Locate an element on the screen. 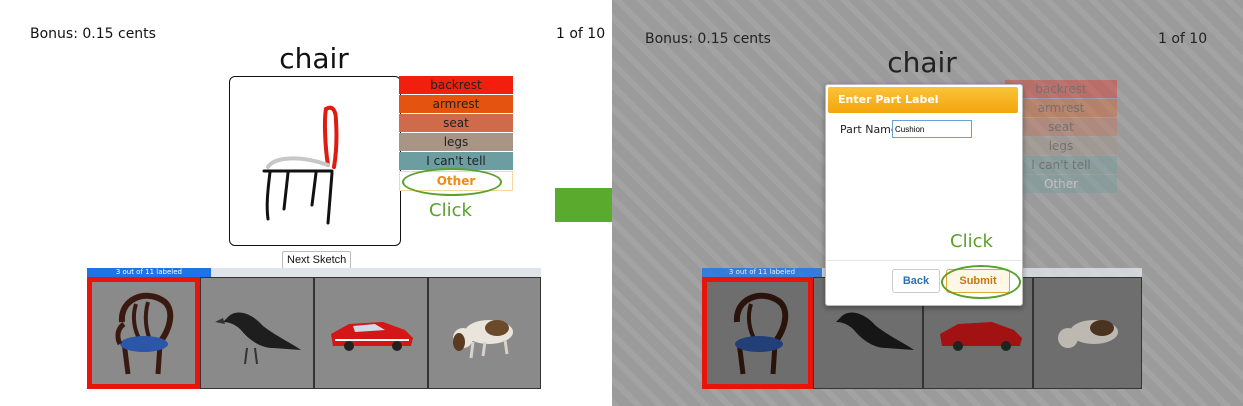  label-backrest: backrest is located at coordinates (456, 85).